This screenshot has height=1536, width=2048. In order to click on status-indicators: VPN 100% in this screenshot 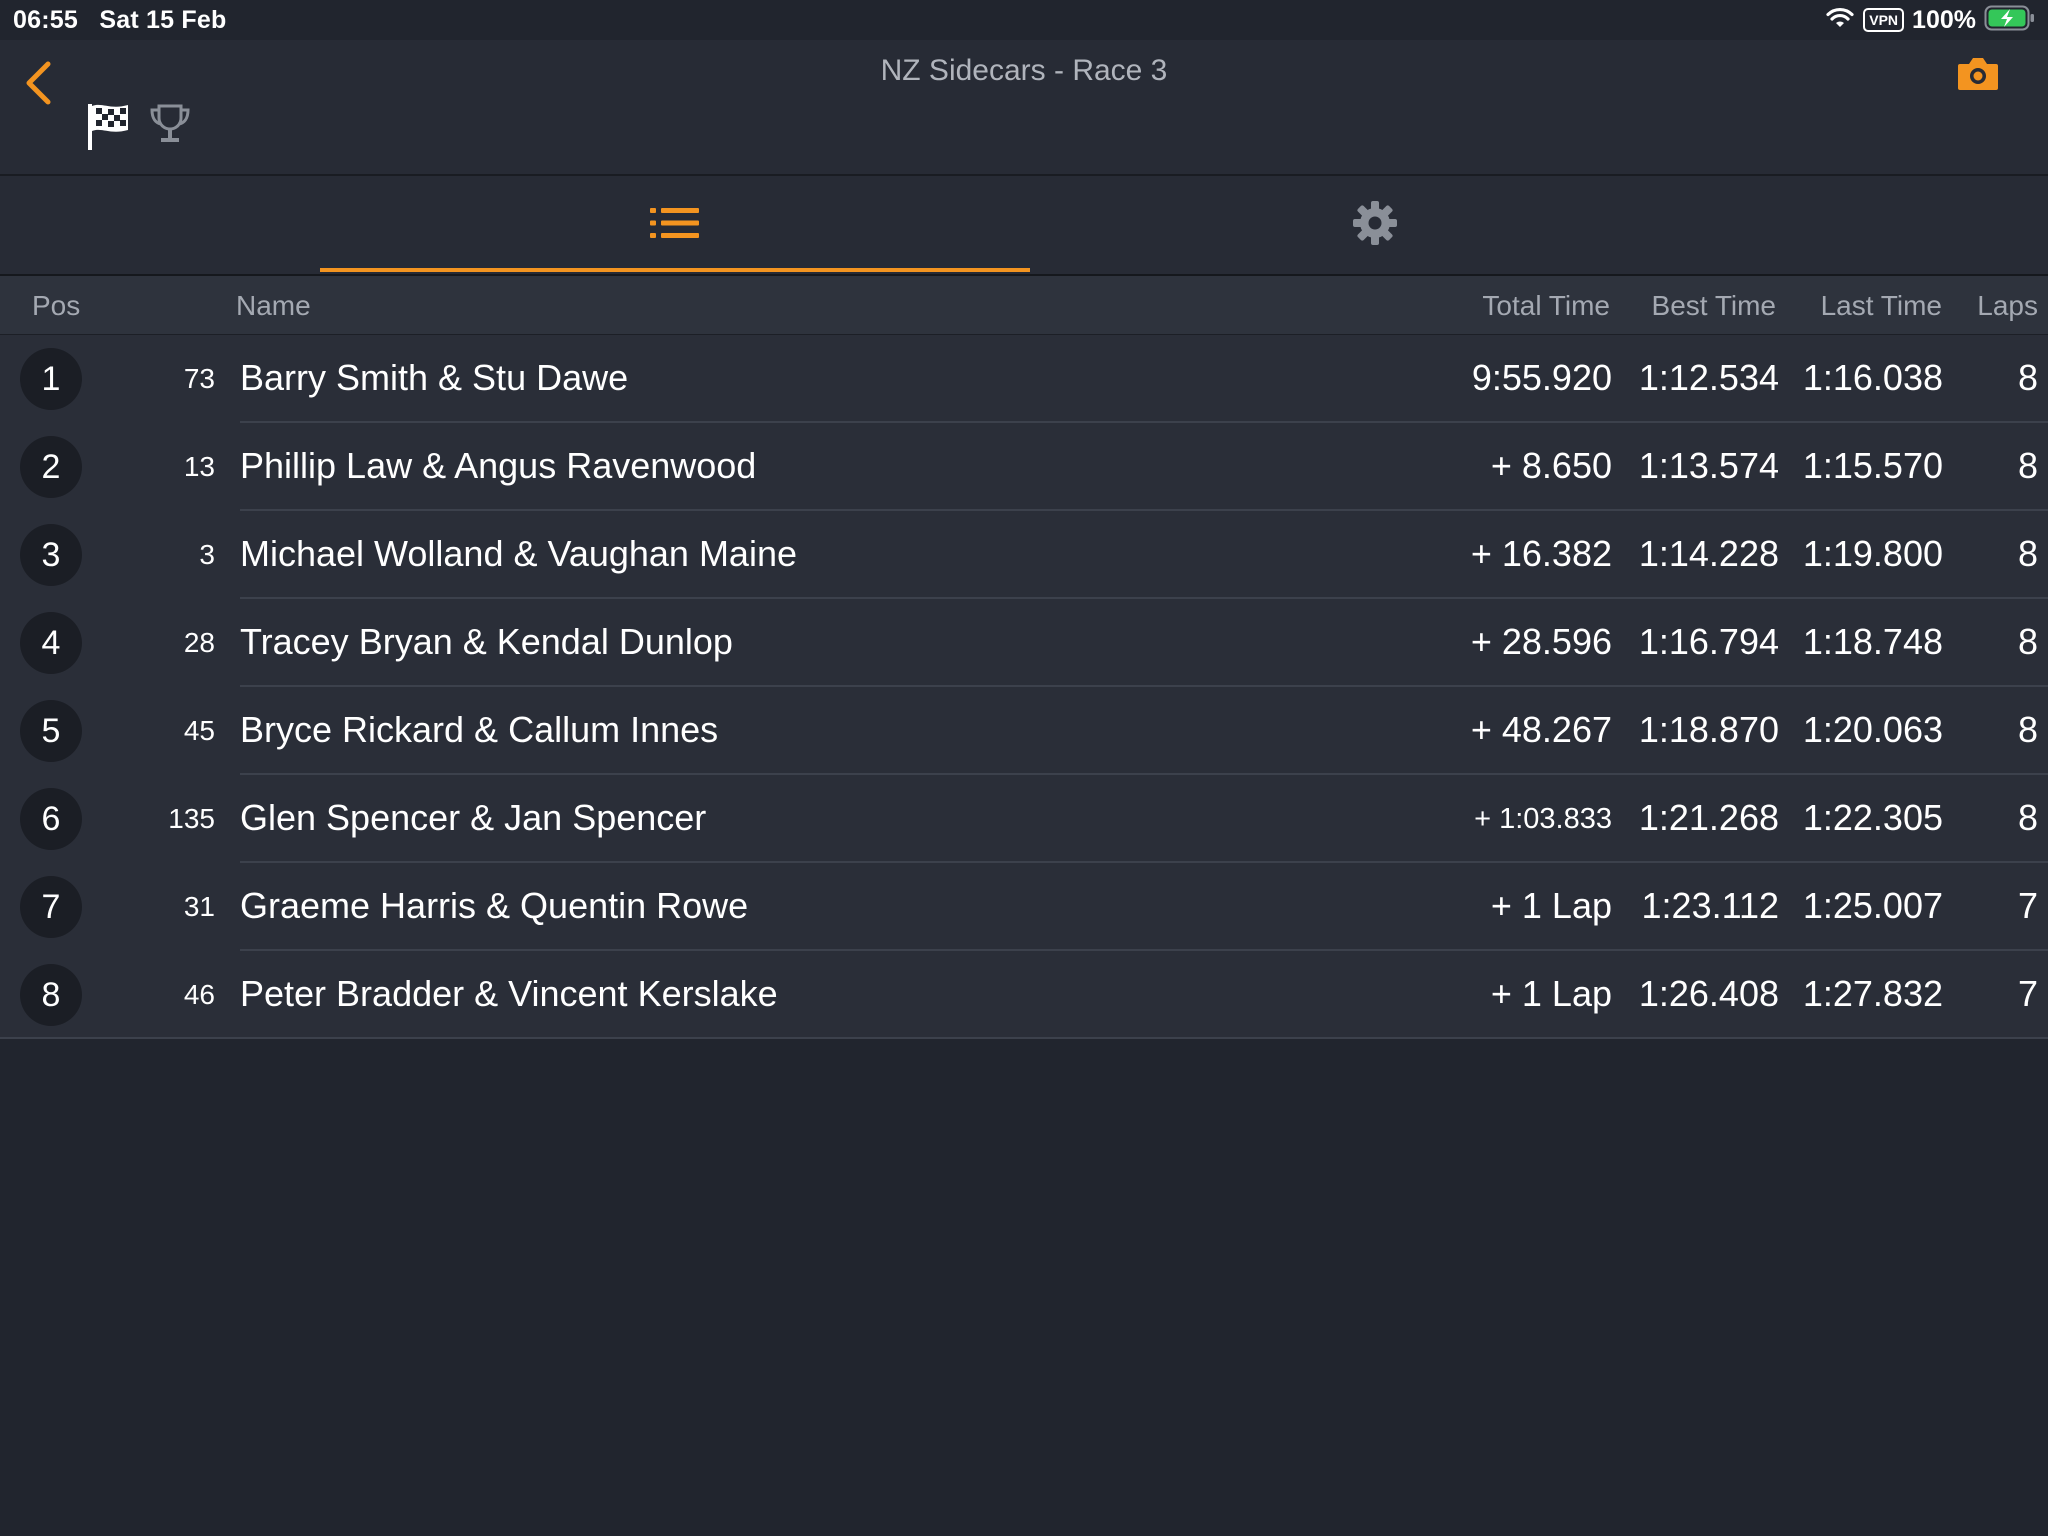, I will do `click(1930, 20)`.